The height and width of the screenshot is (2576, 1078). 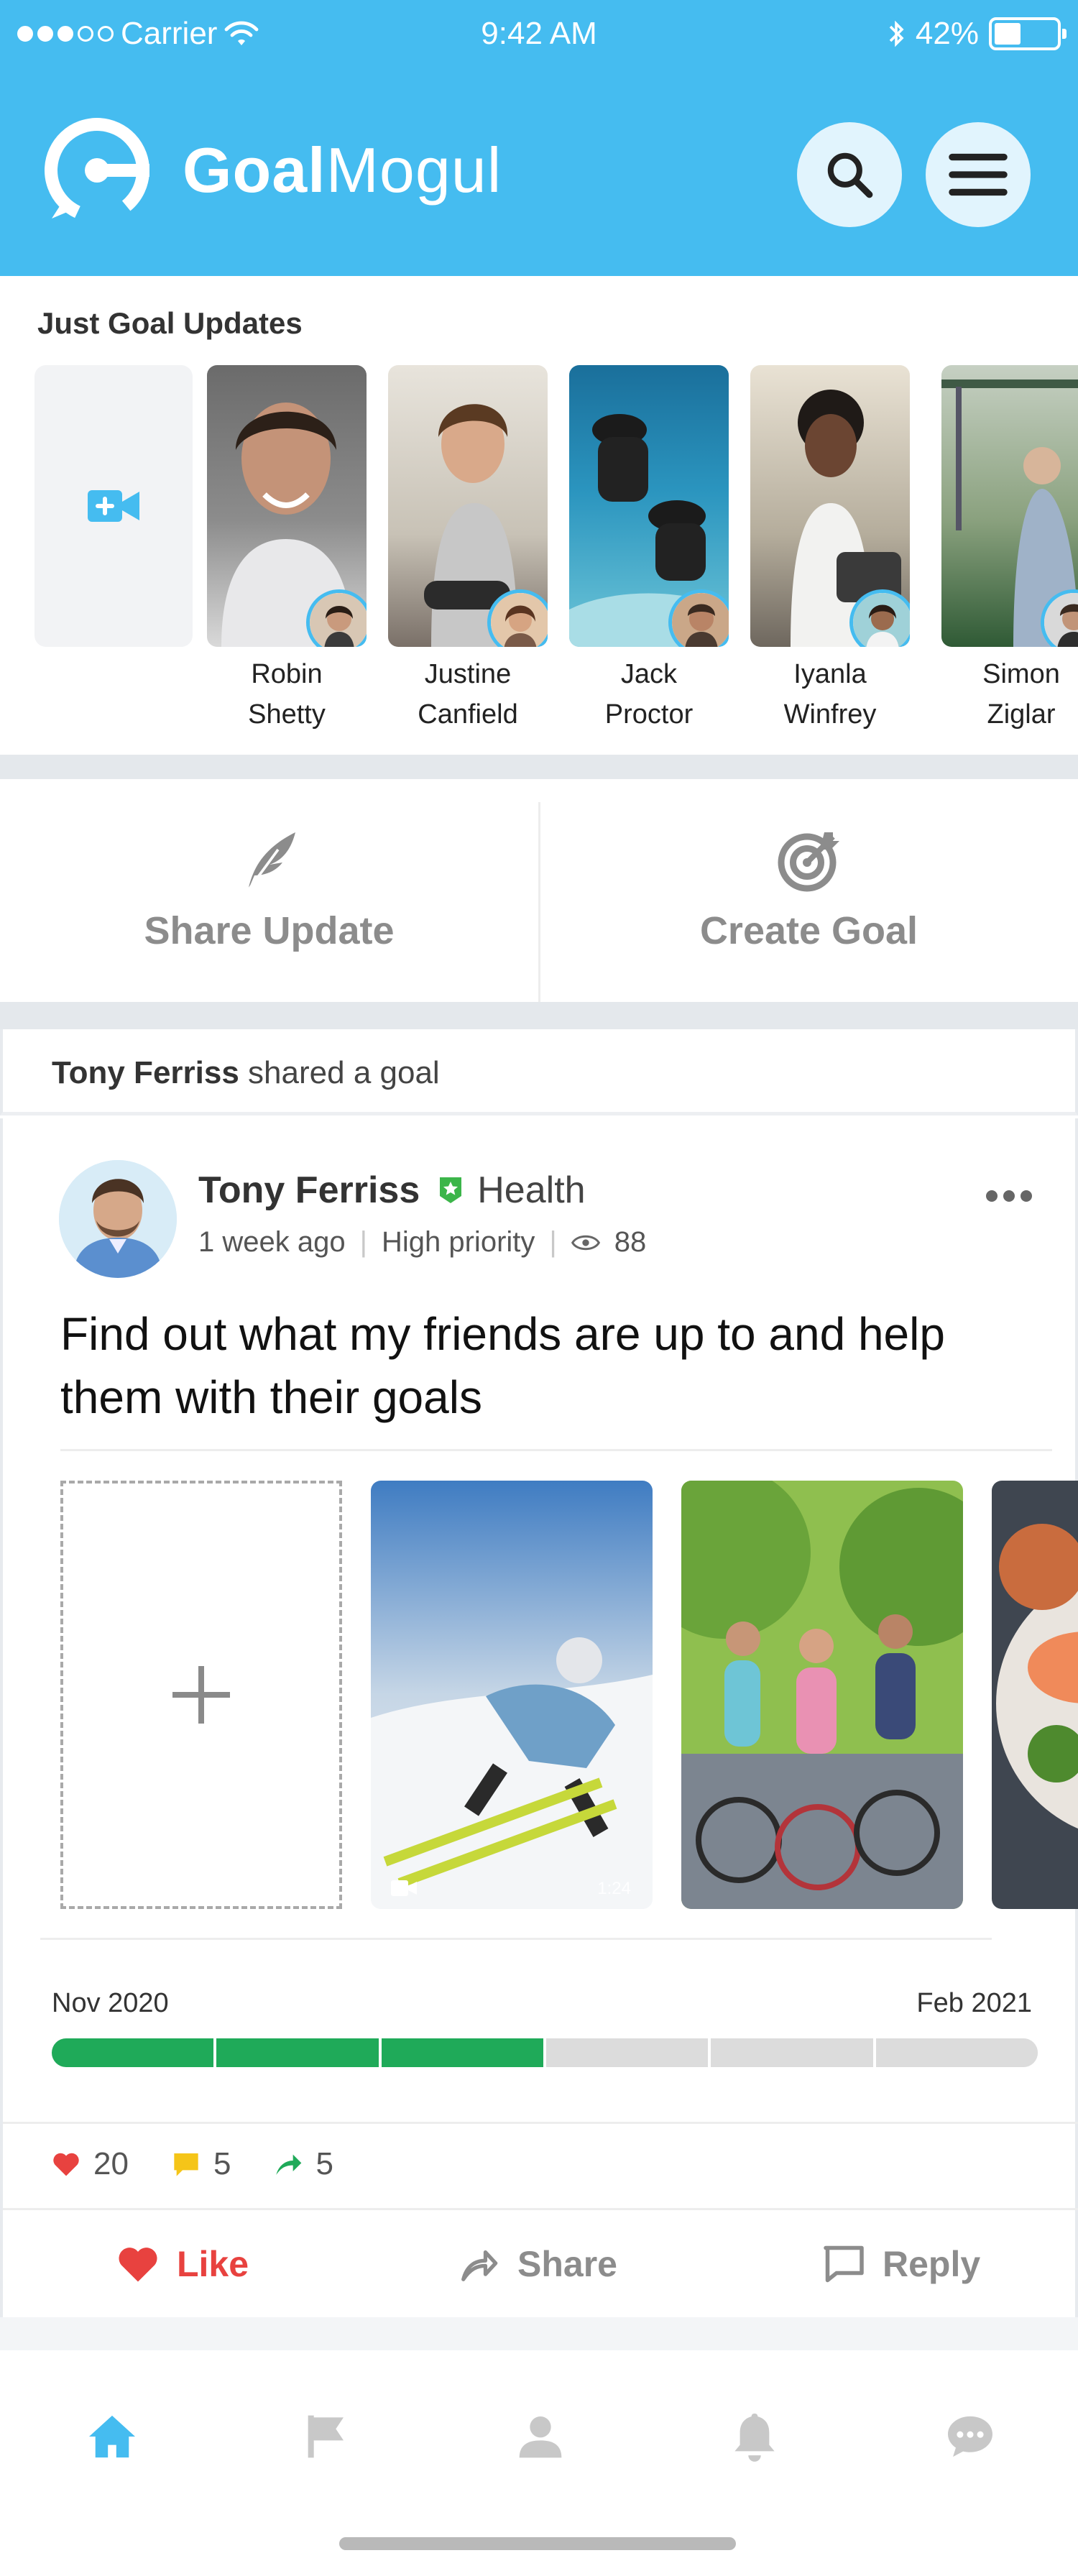 What do you see at coordinates (404, 1888) in the screenshot?
I see `video-camera-icon` at bounding box center [404, 1888].